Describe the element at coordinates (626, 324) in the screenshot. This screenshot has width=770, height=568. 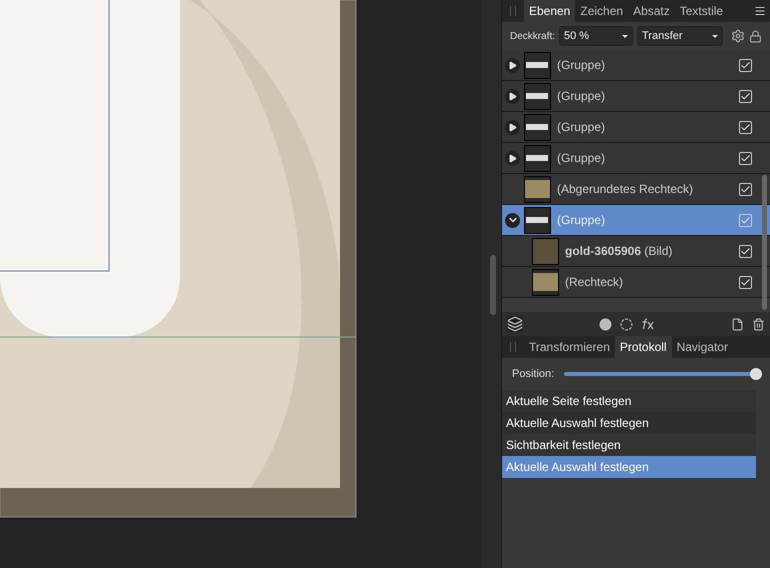
I see `adjustment-icon` at that location.